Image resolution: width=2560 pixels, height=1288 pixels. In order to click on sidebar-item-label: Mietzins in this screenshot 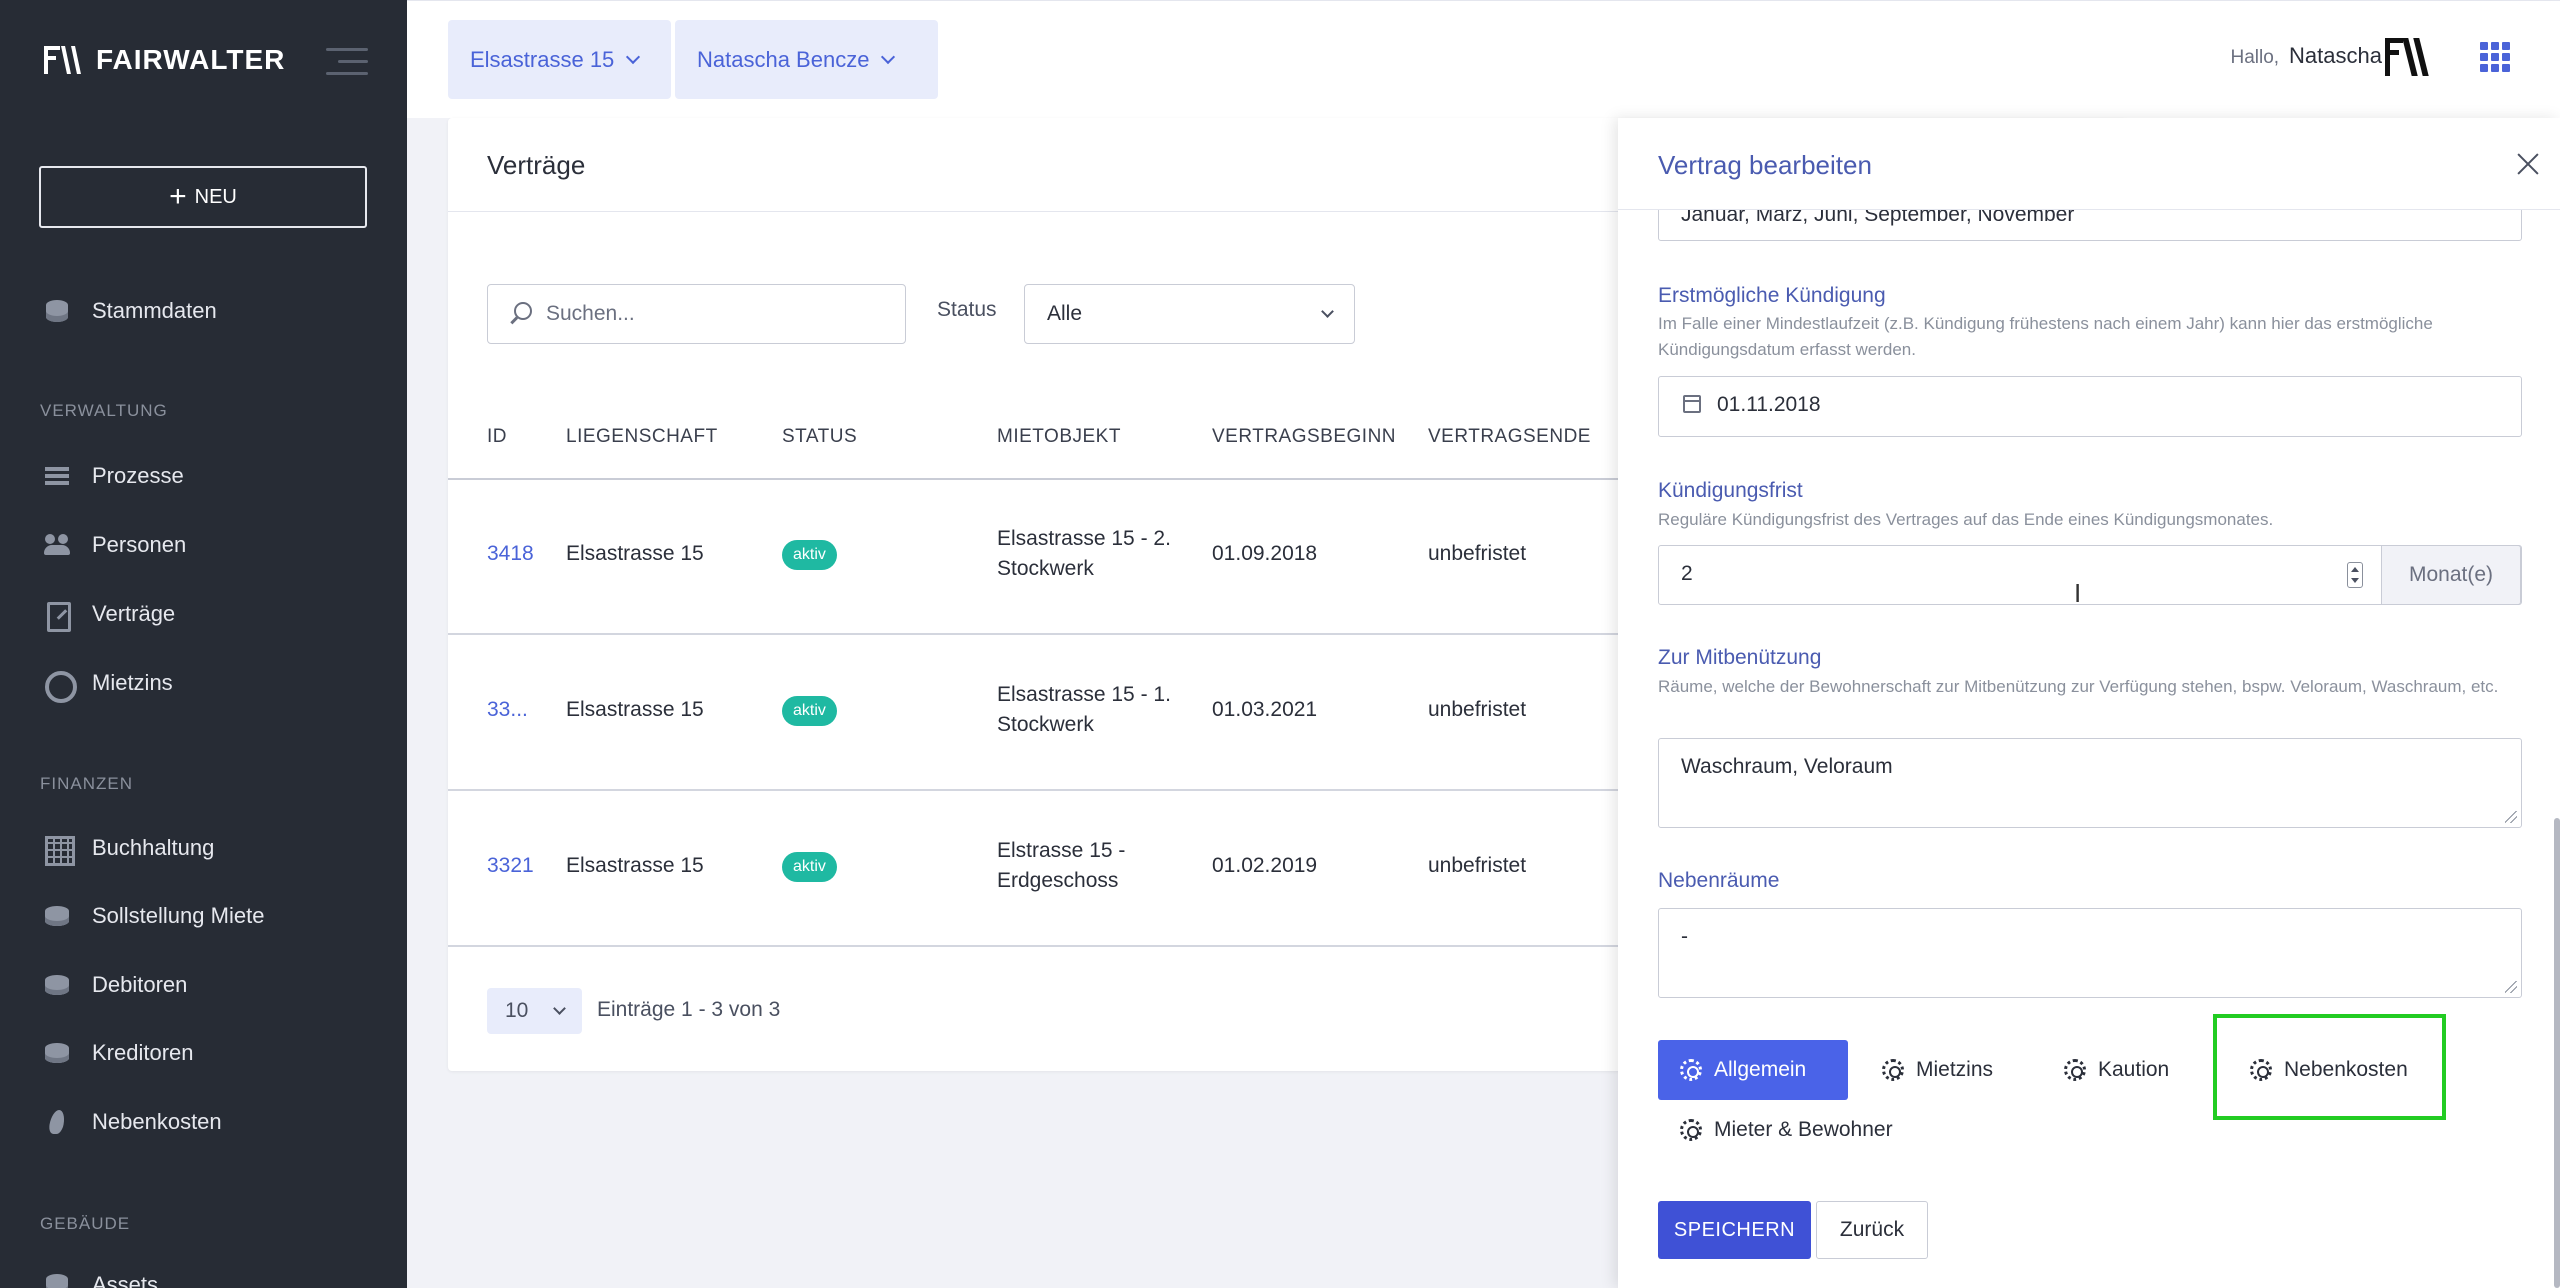, I will do `click(132, 682)`.